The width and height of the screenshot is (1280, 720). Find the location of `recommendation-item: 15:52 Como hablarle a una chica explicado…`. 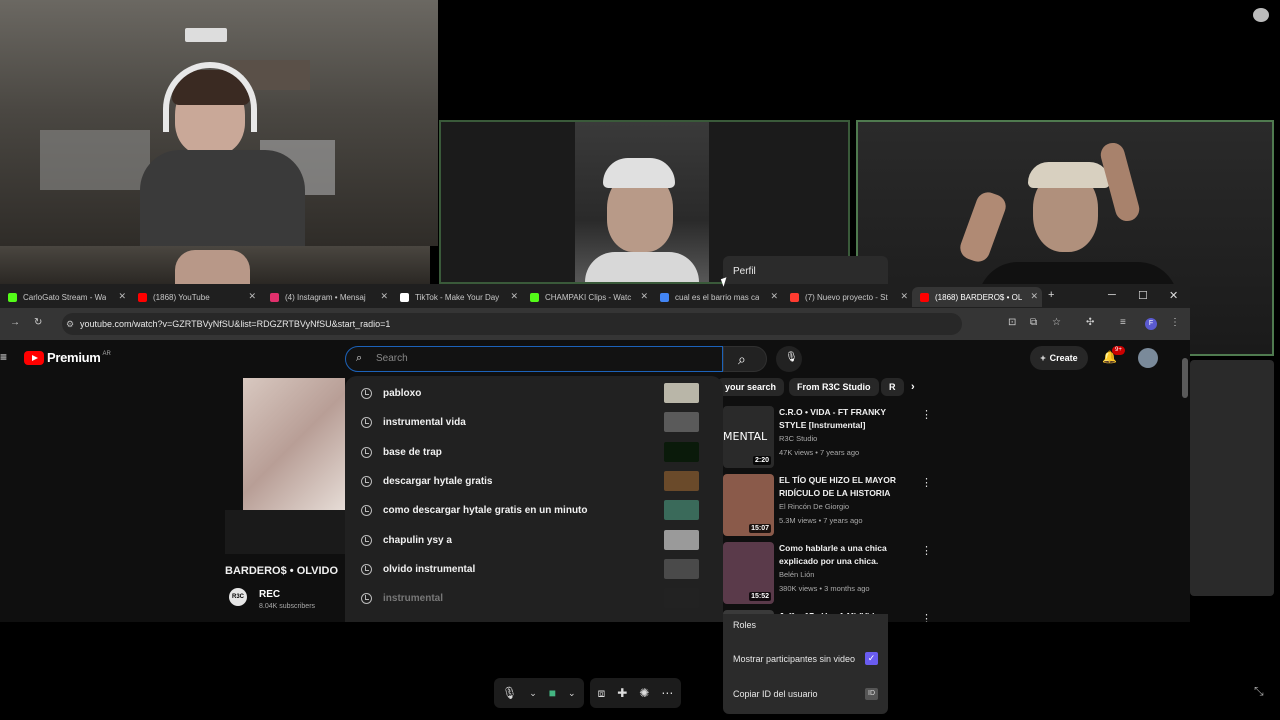

recommendation-item: 15:52 Como hablarle a una chica explicado… is located at coordinates (830, 573).